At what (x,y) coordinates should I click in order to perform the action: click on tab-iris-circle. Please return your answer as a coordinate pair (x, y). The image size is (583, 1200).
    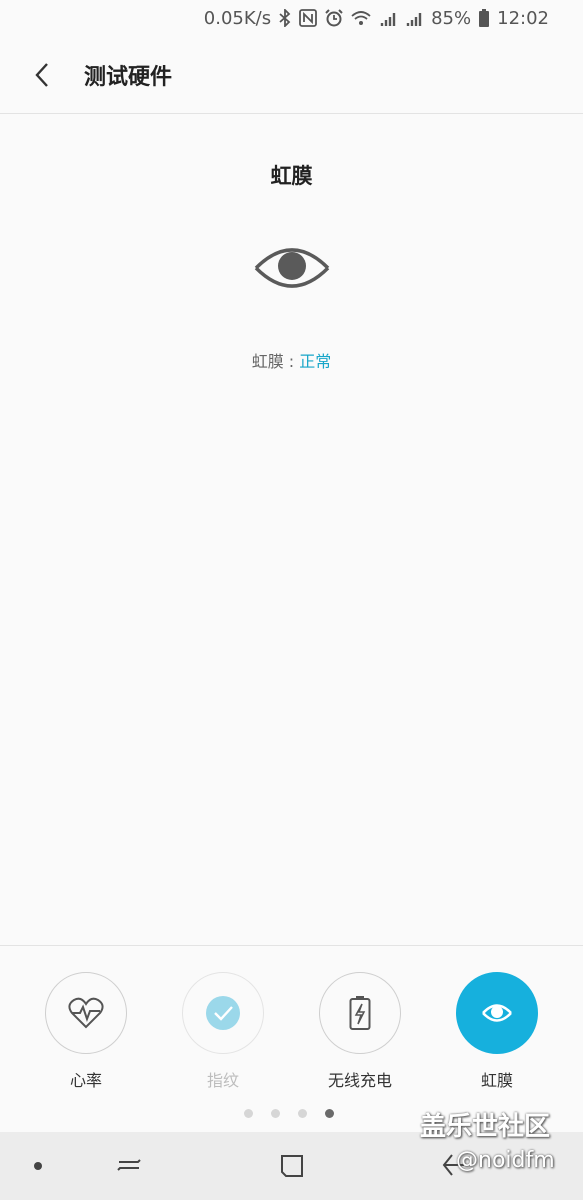
    Looking at the image, I should click on (497, 1013).